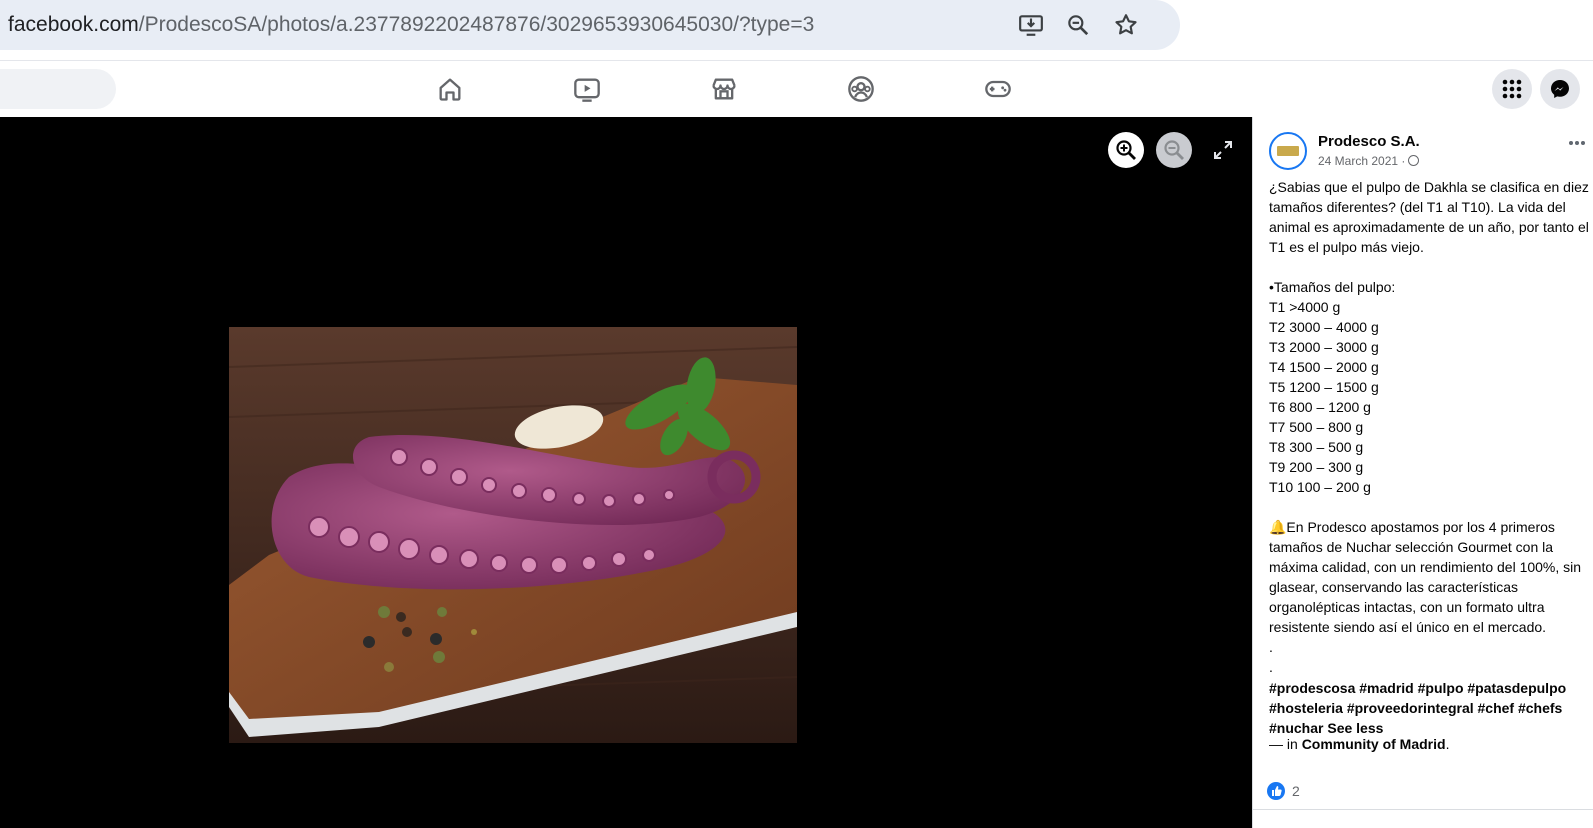 The height and width of the screenshot is (828, 1593). I want to click on menu-grid-icon, so click(1512, 89).